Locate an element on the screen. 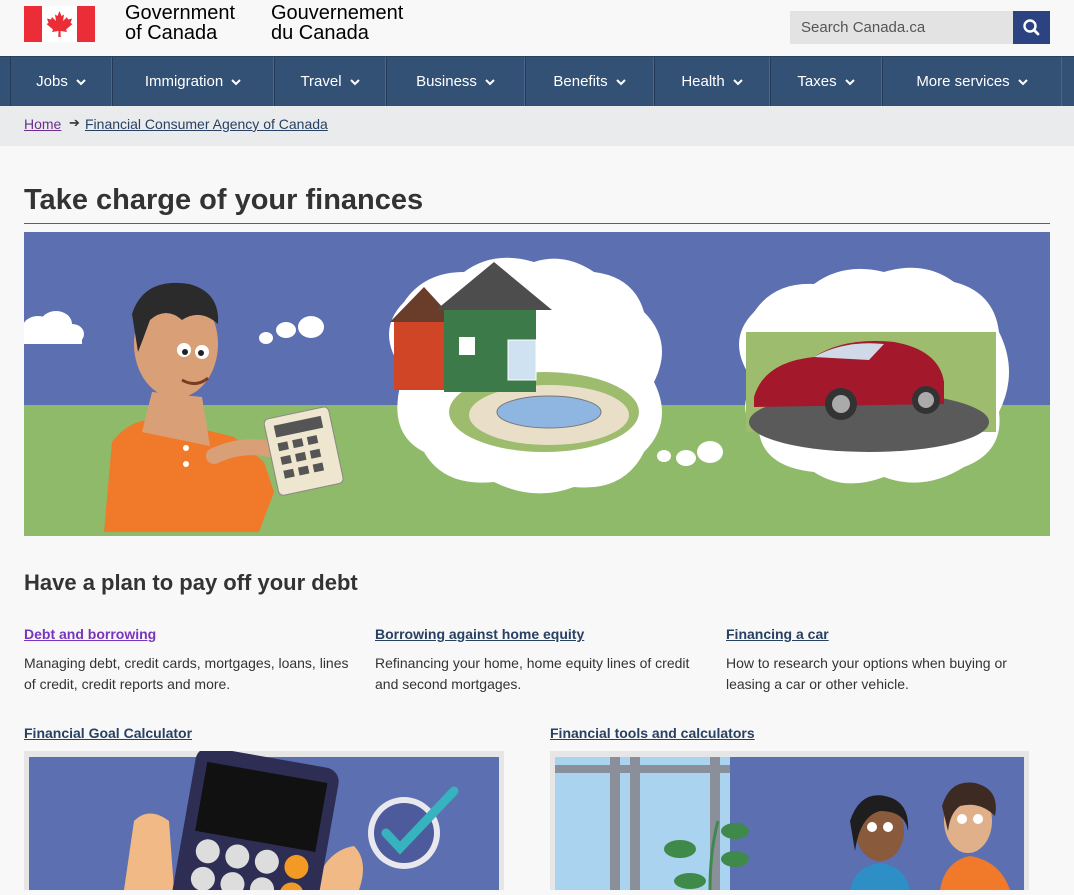  menu-item-benefits: Benefits is located at coordinates (589, 81).